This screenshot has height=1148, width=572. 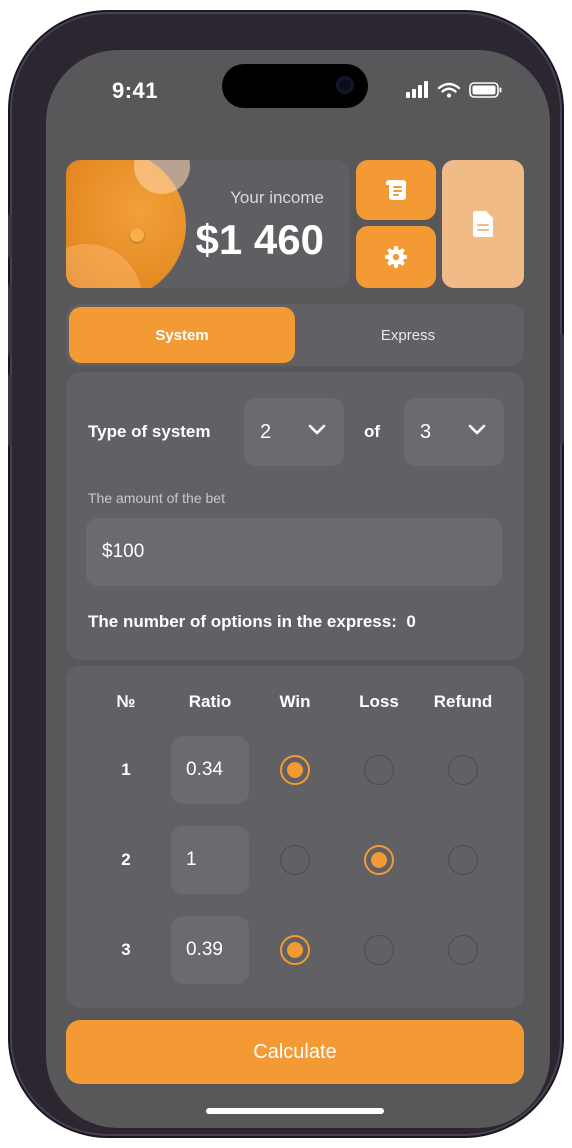 I want to click on status-time: 9:41, so click(x=135, y=90).